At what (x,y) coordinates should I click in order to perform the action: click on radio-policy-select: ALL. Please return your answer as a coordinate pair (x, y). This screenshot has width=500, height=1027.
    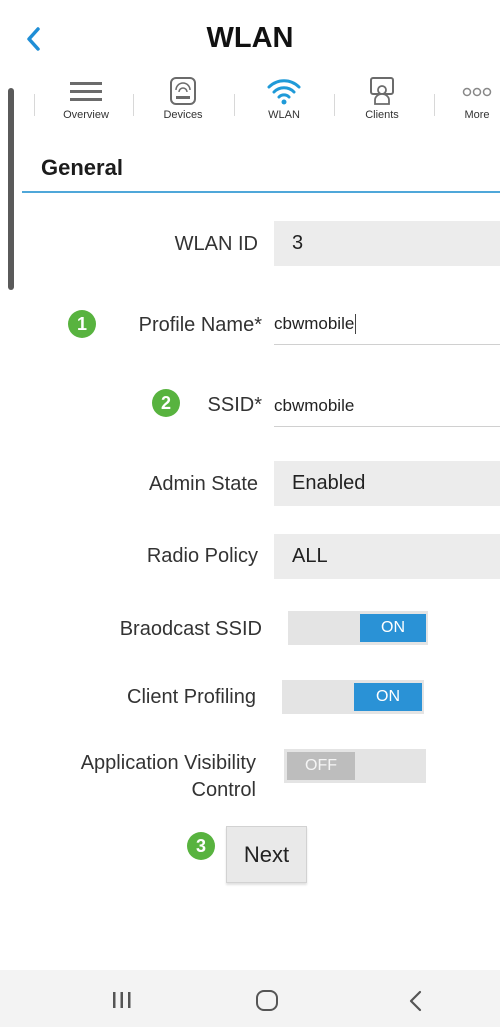
    Looking at the image, I should click on (387, 556).